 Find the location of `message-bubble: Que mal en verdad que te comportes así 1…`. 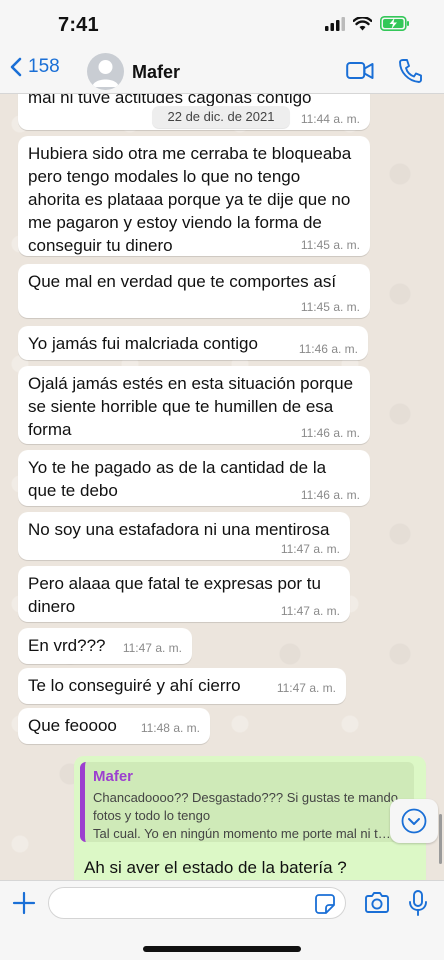

message-bubble: Que mal en verdad que te comportes así 1… is located at coordinates (194, 291).